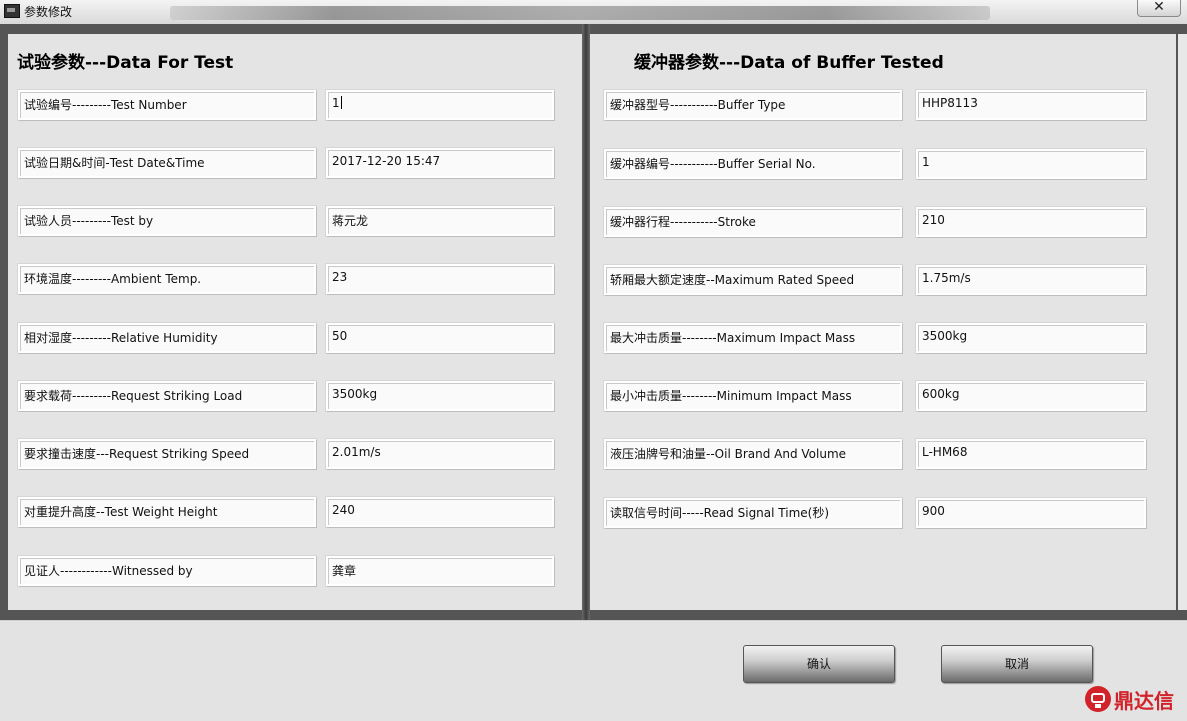  What do you see at coordinates (125, 63) in the screenshot?
I see `test-data-title: 试验参数---Data For Test` at bounding box center [125, 63].